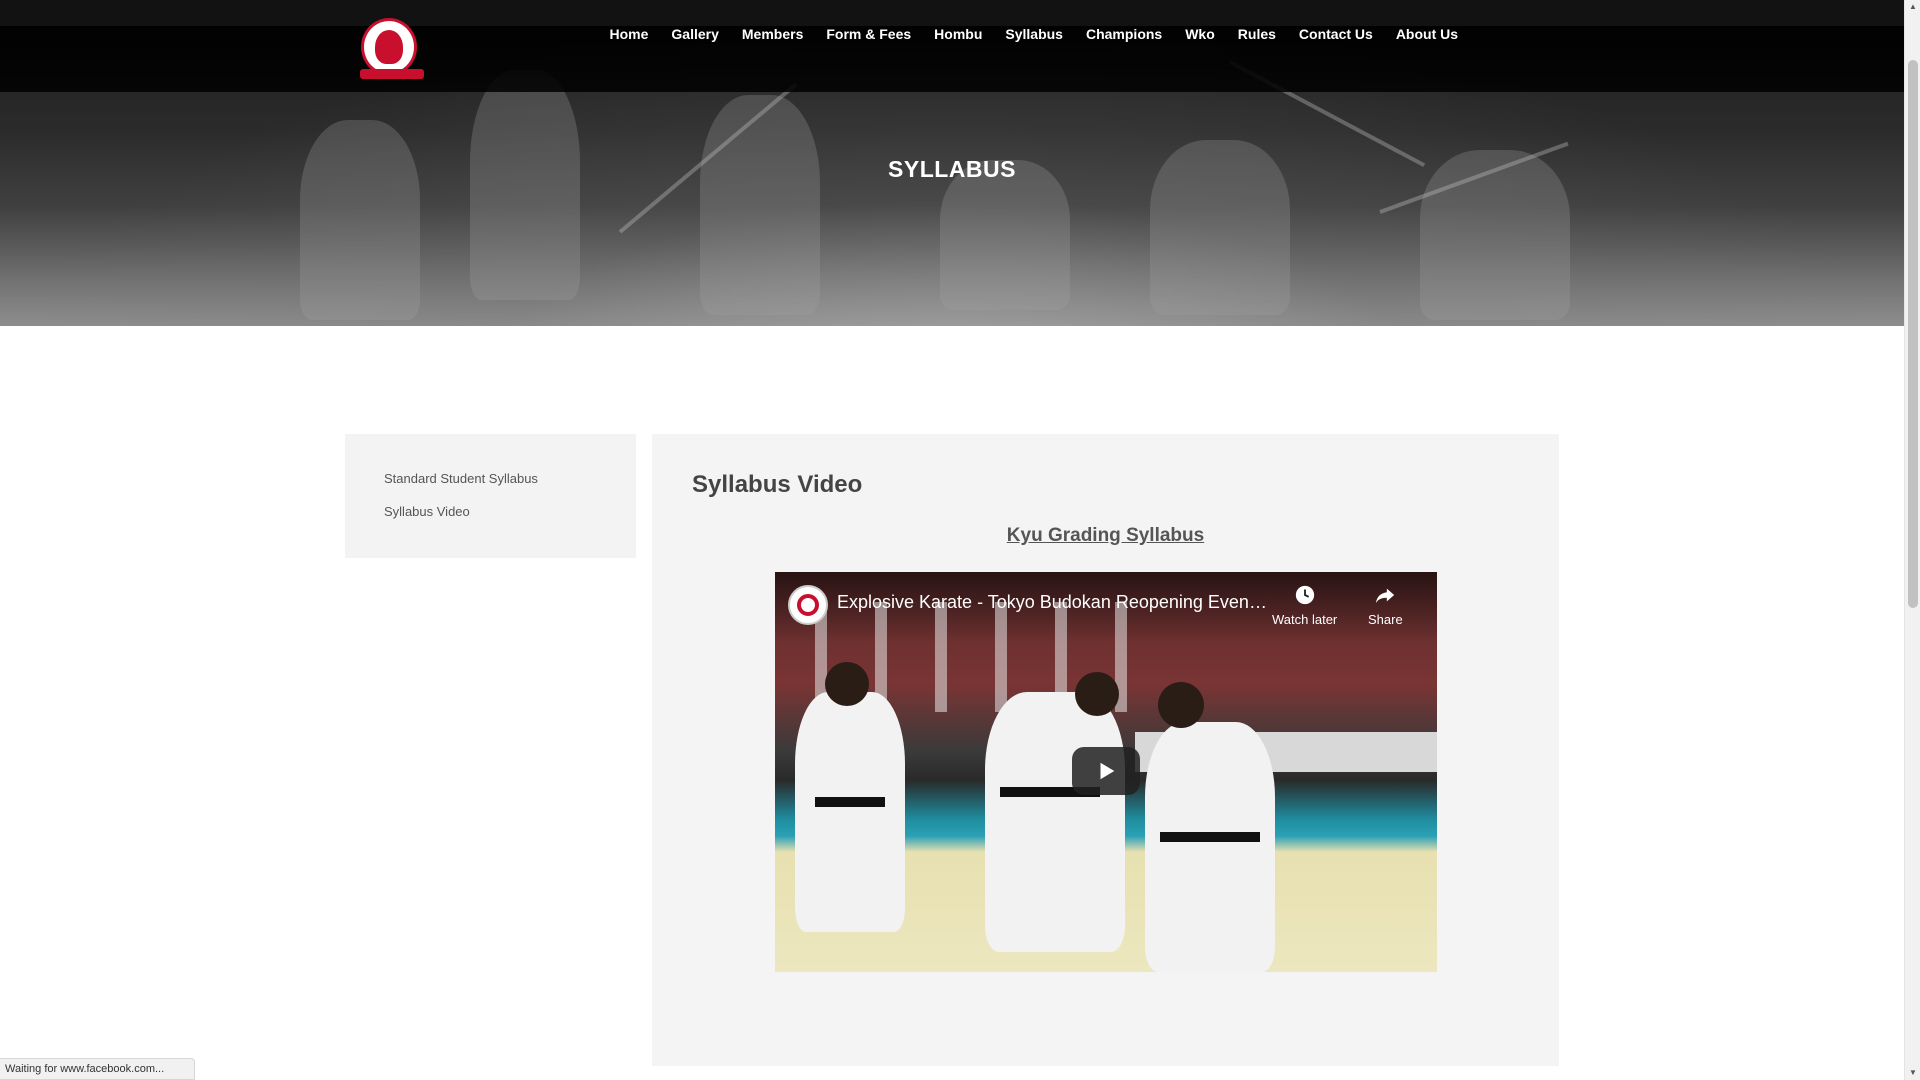 The height and width of the screenshot is (1080, 1920). Describe the element at coordinates (389, 47) in the screenshot. I see `logo-emblem-icon` at that location.